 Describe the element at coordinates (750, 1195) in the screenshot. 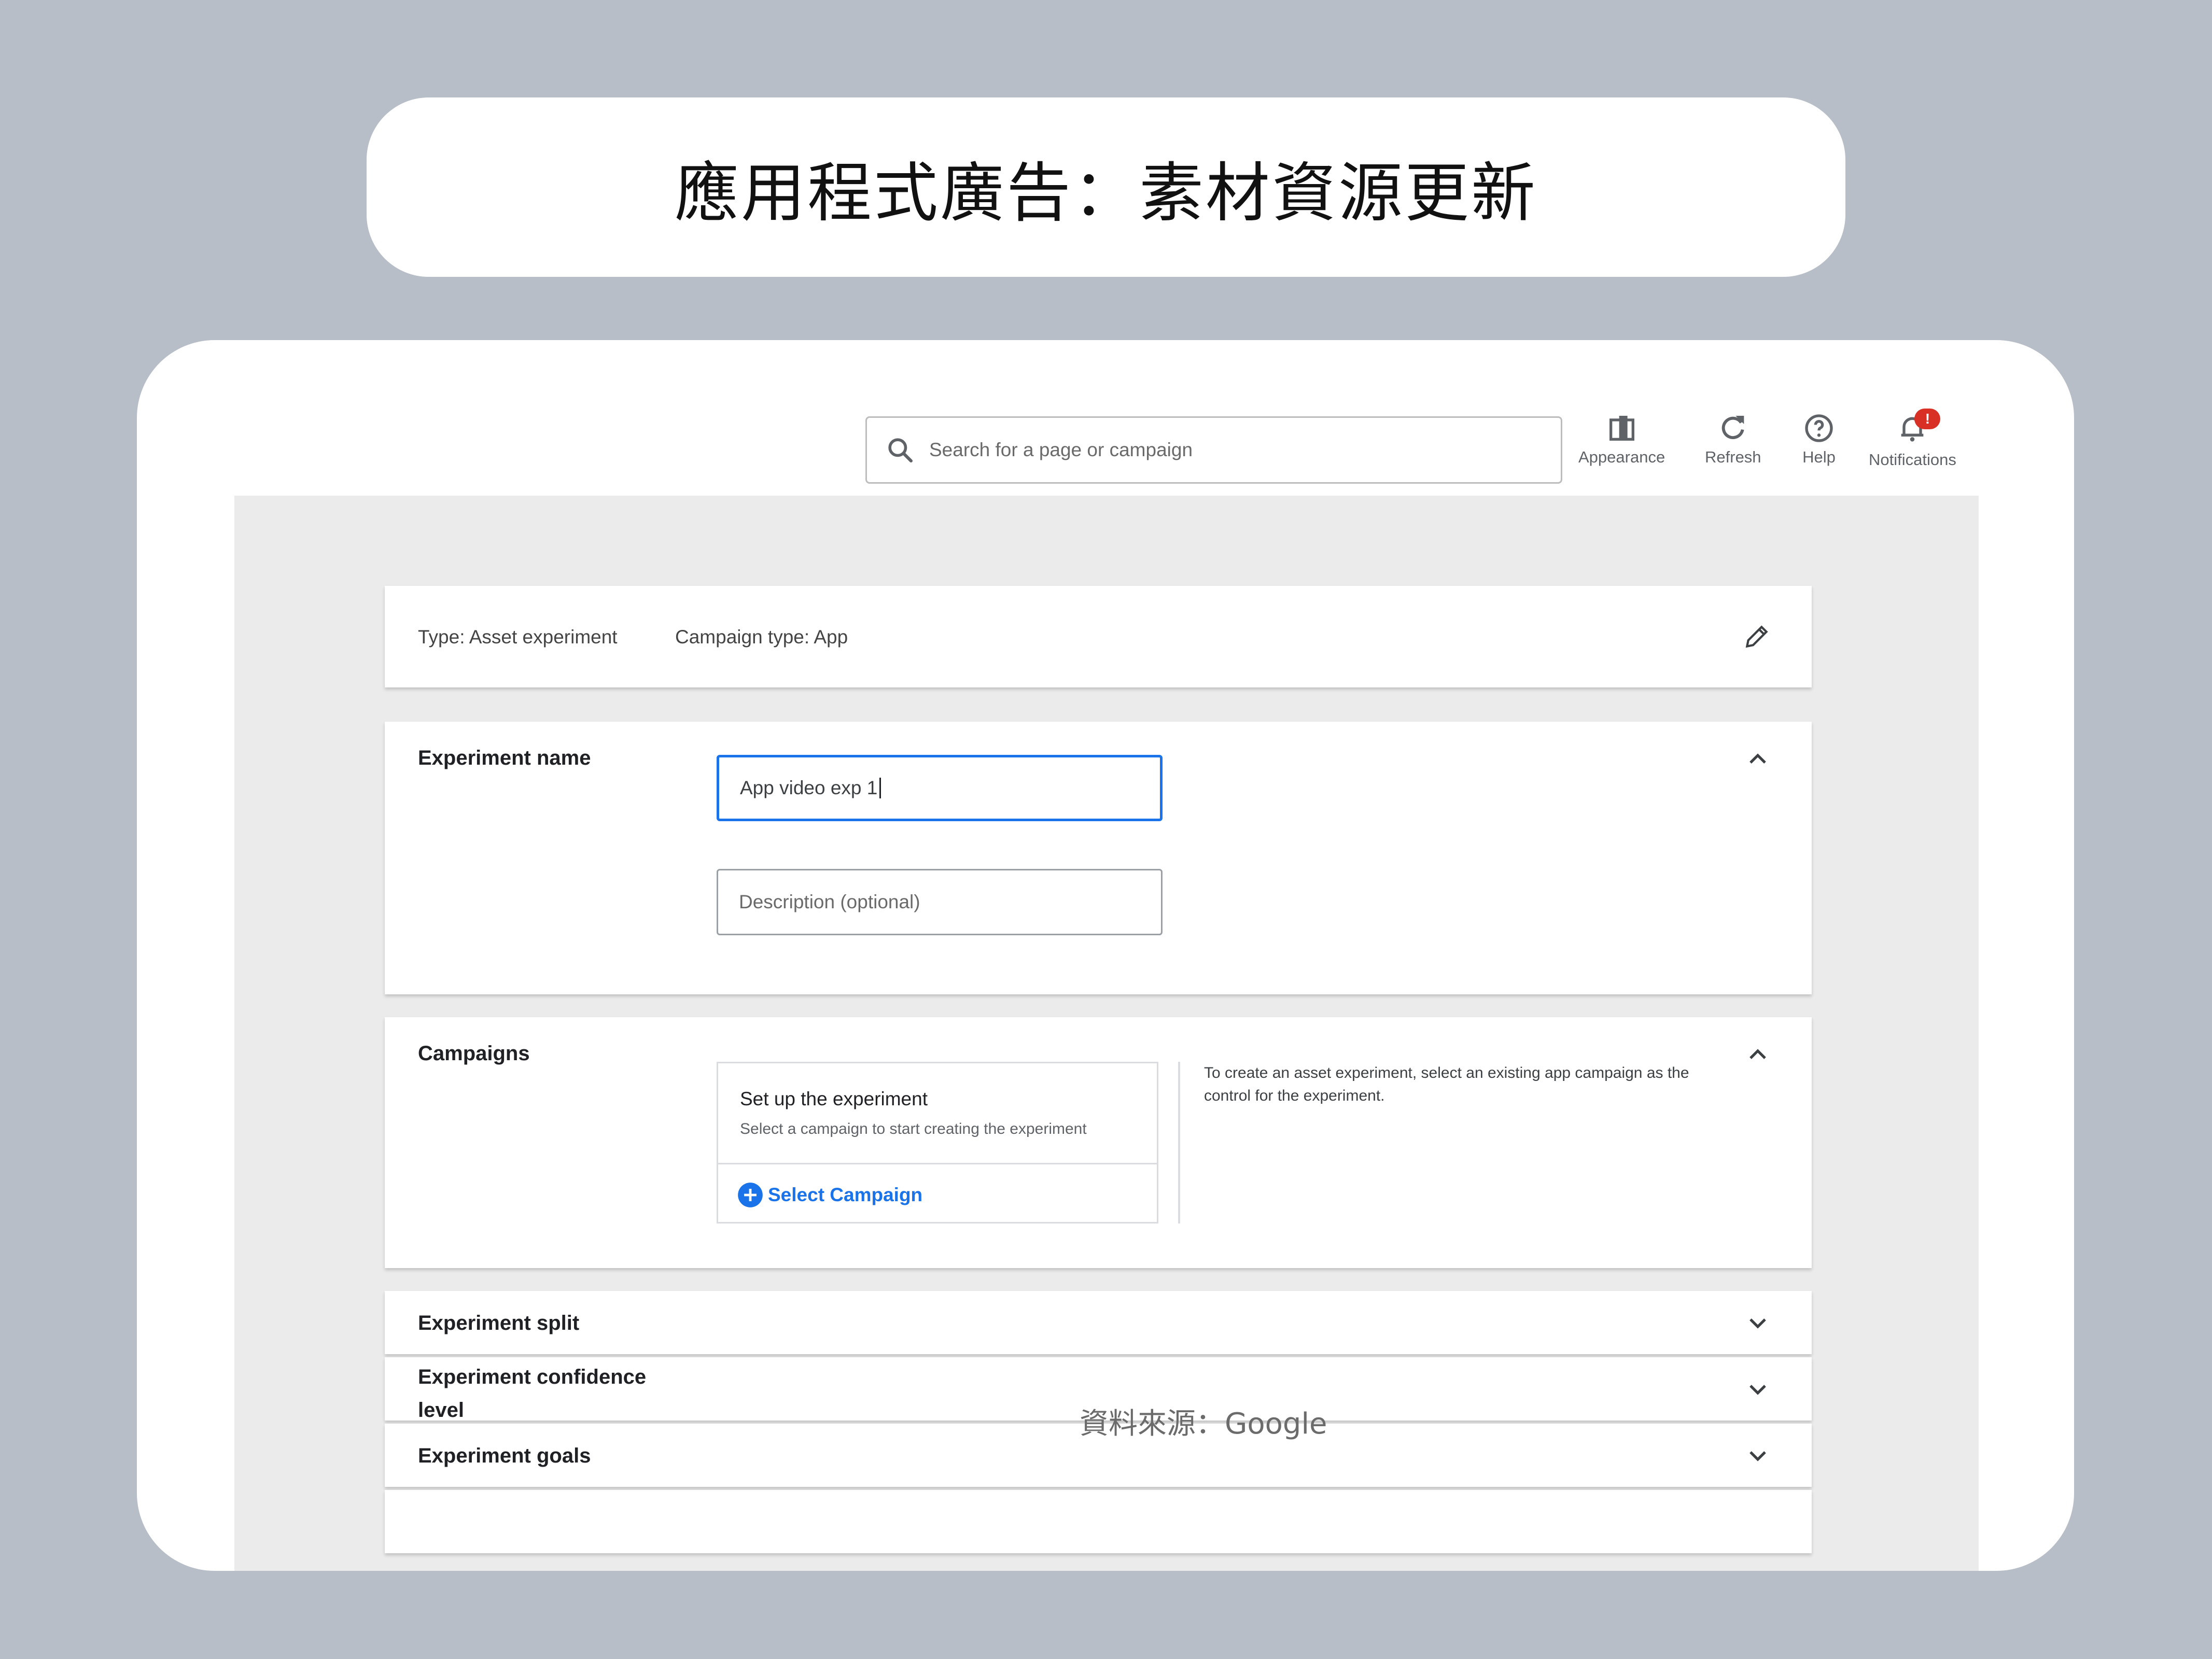

I see `add-circle-icon` at that location.